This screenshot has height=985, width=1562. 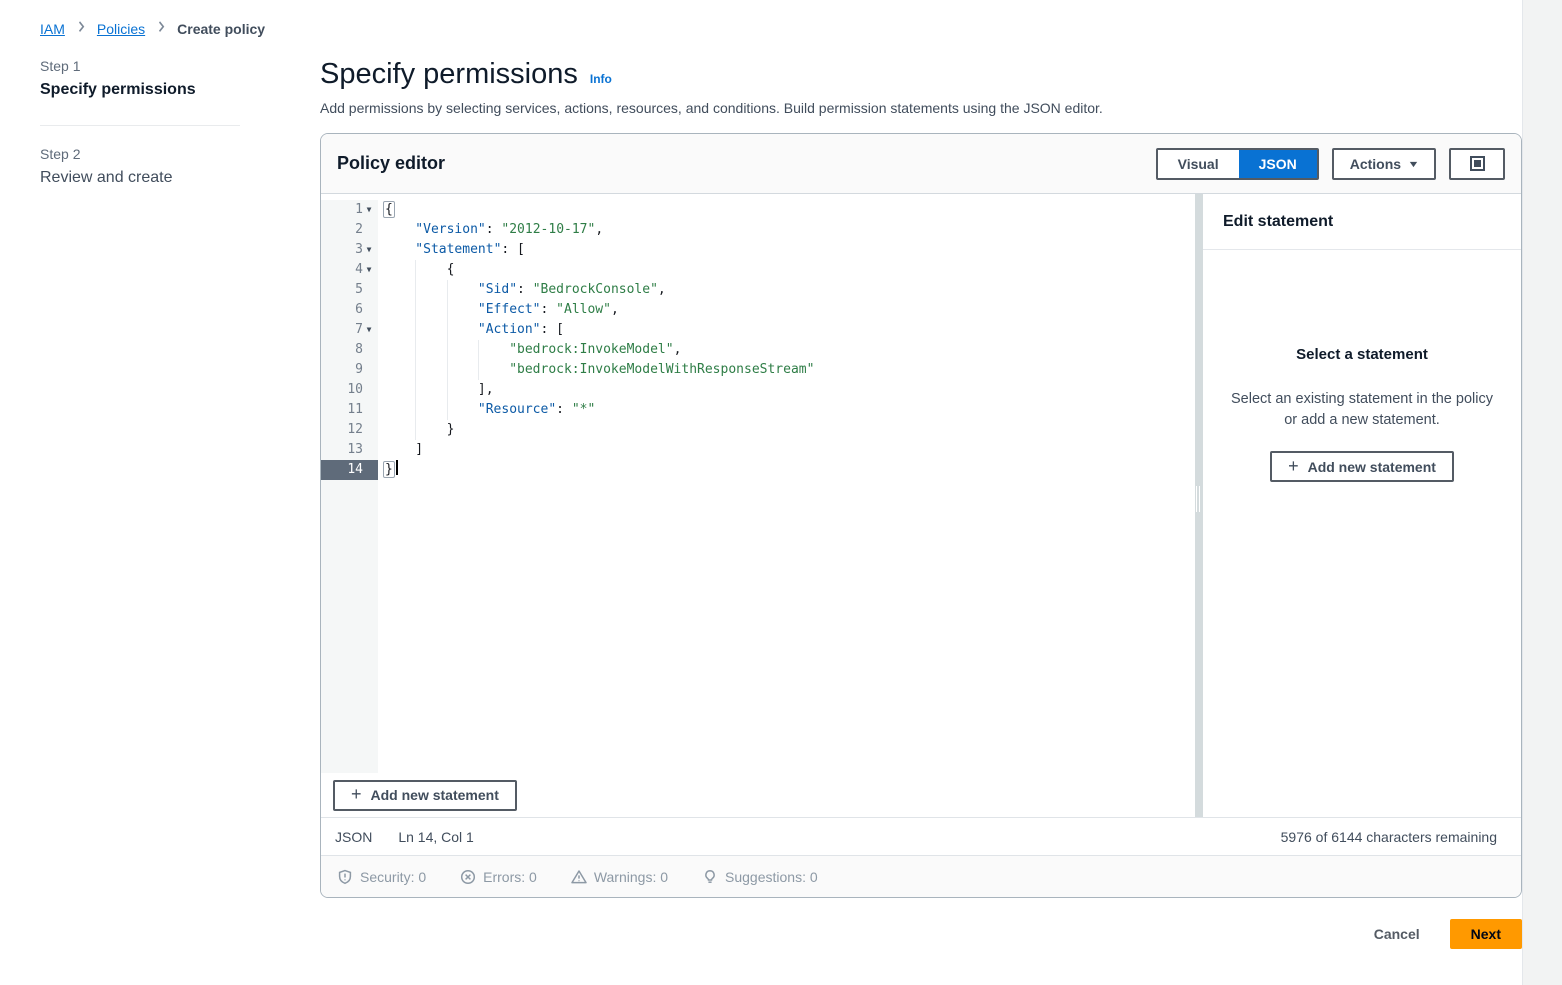 What do you see at coordinates (786, 410) in the screenshot?
I see `code-text: "Resource": "*"` at bounding box center [786, 410].